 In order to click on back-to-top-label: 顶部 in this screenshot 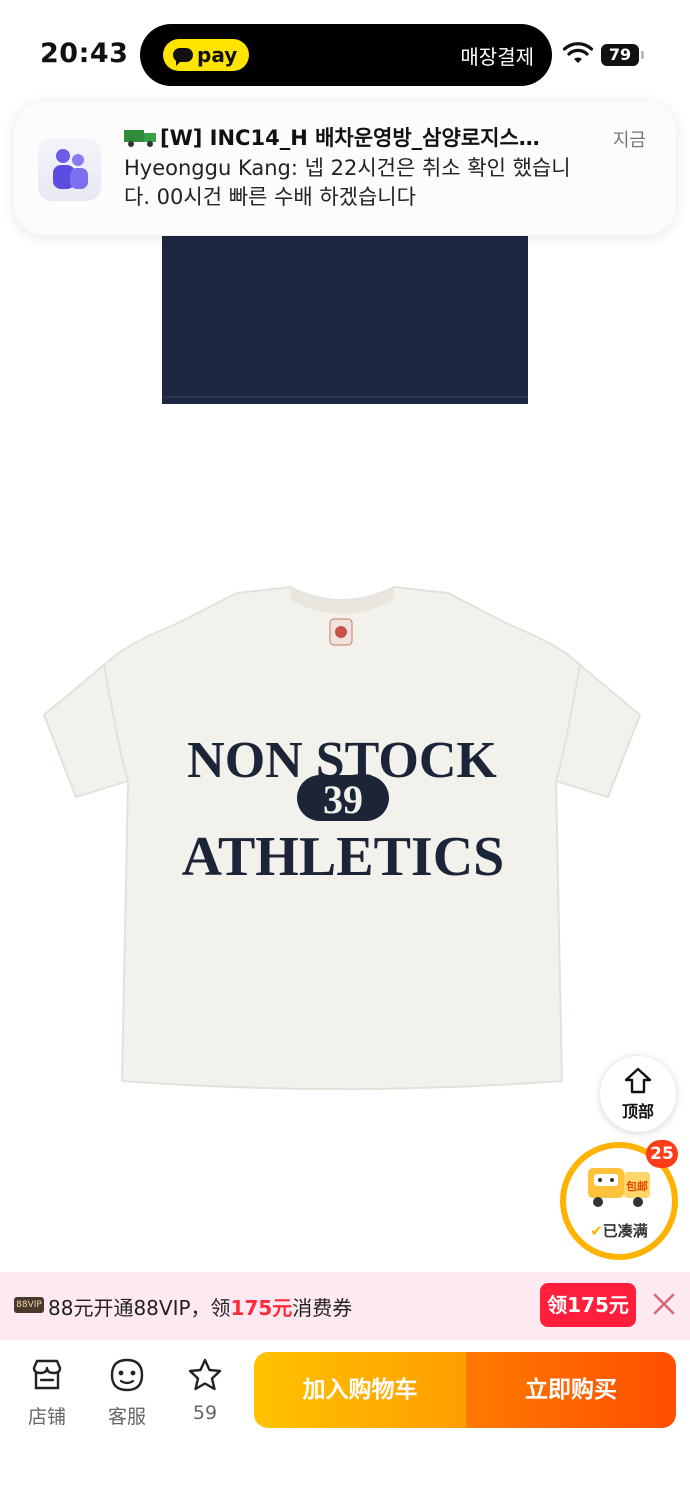, I will do `click(637, 1111)`.